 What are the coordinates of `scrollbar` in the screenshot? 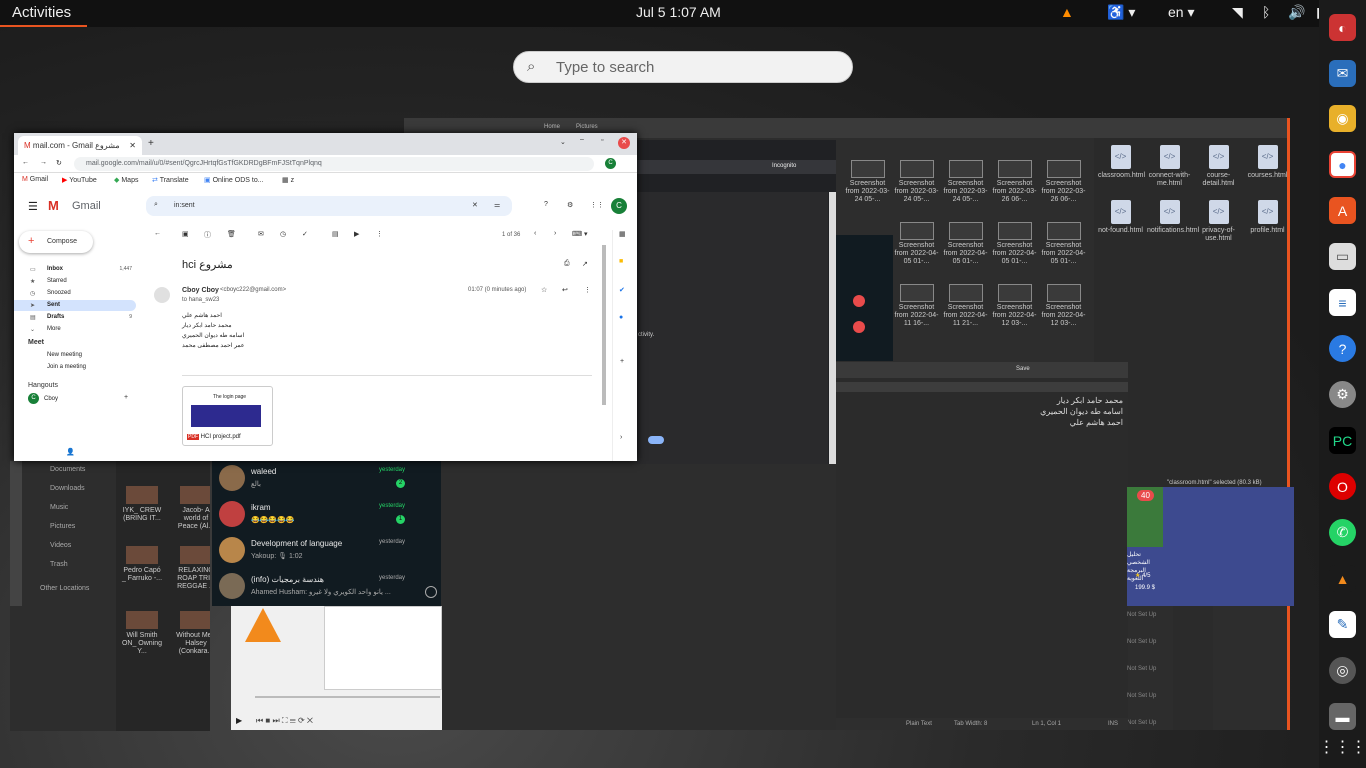 It's located at (832, 328).